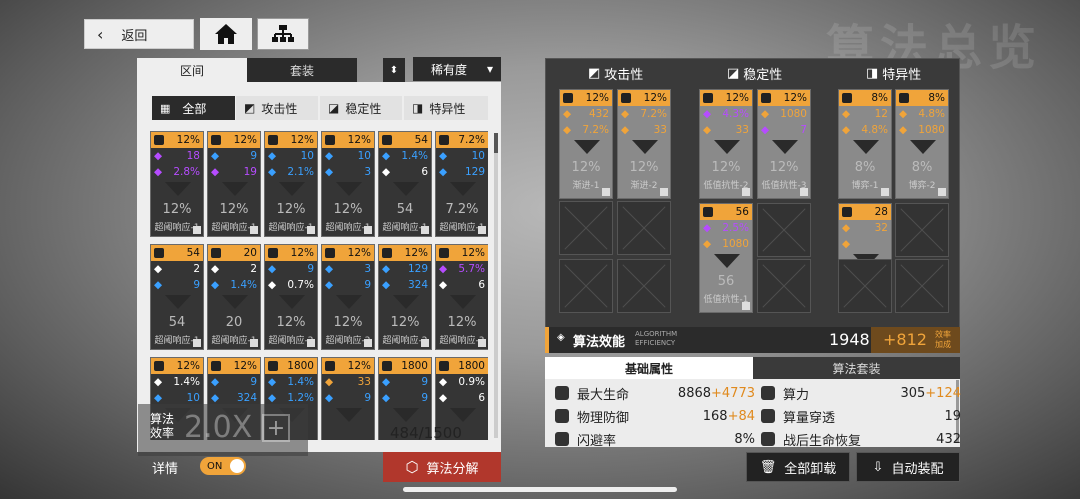  Describe the element at coordinates (246, 398) in the screenshot. I see `card-substat-2-value: 324` at that location.